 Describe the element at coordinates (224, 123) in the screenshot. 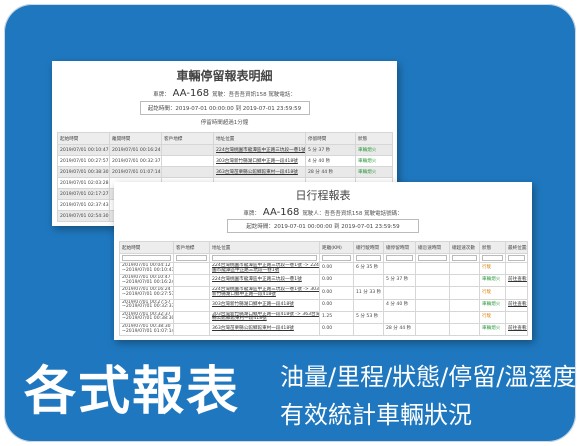

I see `stop-threshold-note: 停留時間超過1分鐘` at that location.